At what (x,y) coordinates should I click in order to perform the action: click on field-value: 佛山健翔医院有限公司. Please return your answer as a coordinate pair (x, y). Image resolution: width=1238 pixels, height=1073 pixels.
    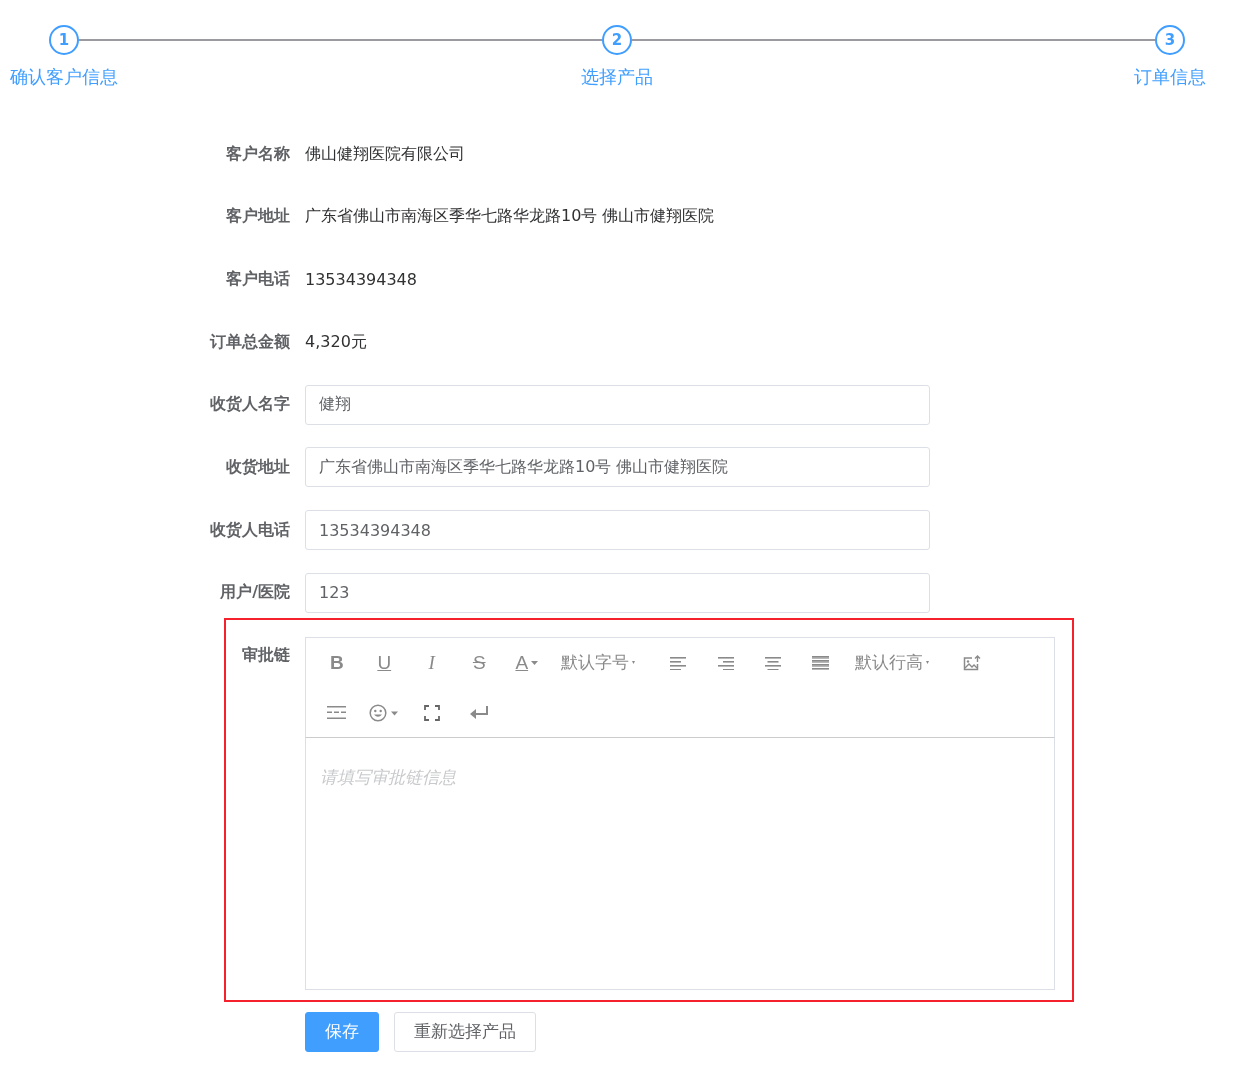
    Looking at the image, I should click on (385, 154).